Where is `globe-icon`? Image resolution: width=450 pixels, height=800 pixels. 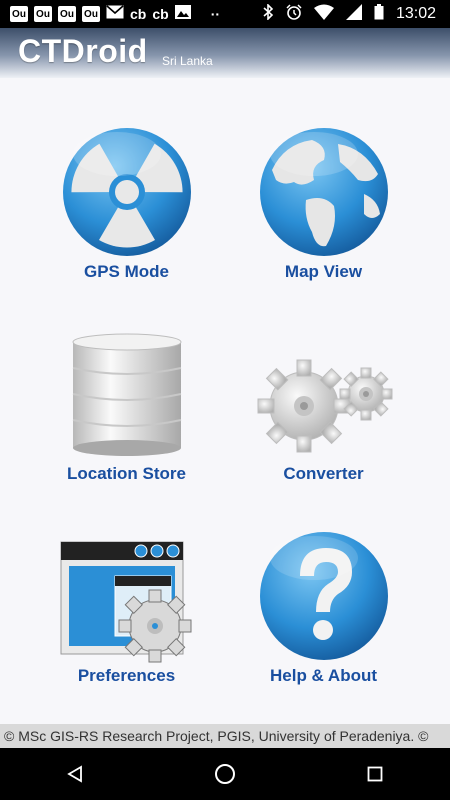 globe-icon is located at coordinates (324, 192).